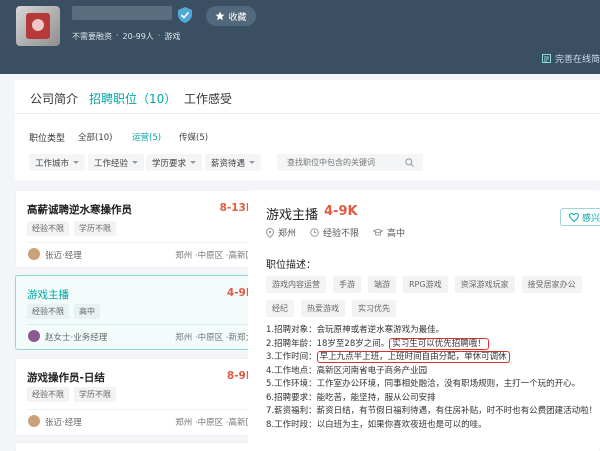 This screenshot has width=600, height=451. I want to click on experience-dropdown: 工作经验, so click(116, 162).